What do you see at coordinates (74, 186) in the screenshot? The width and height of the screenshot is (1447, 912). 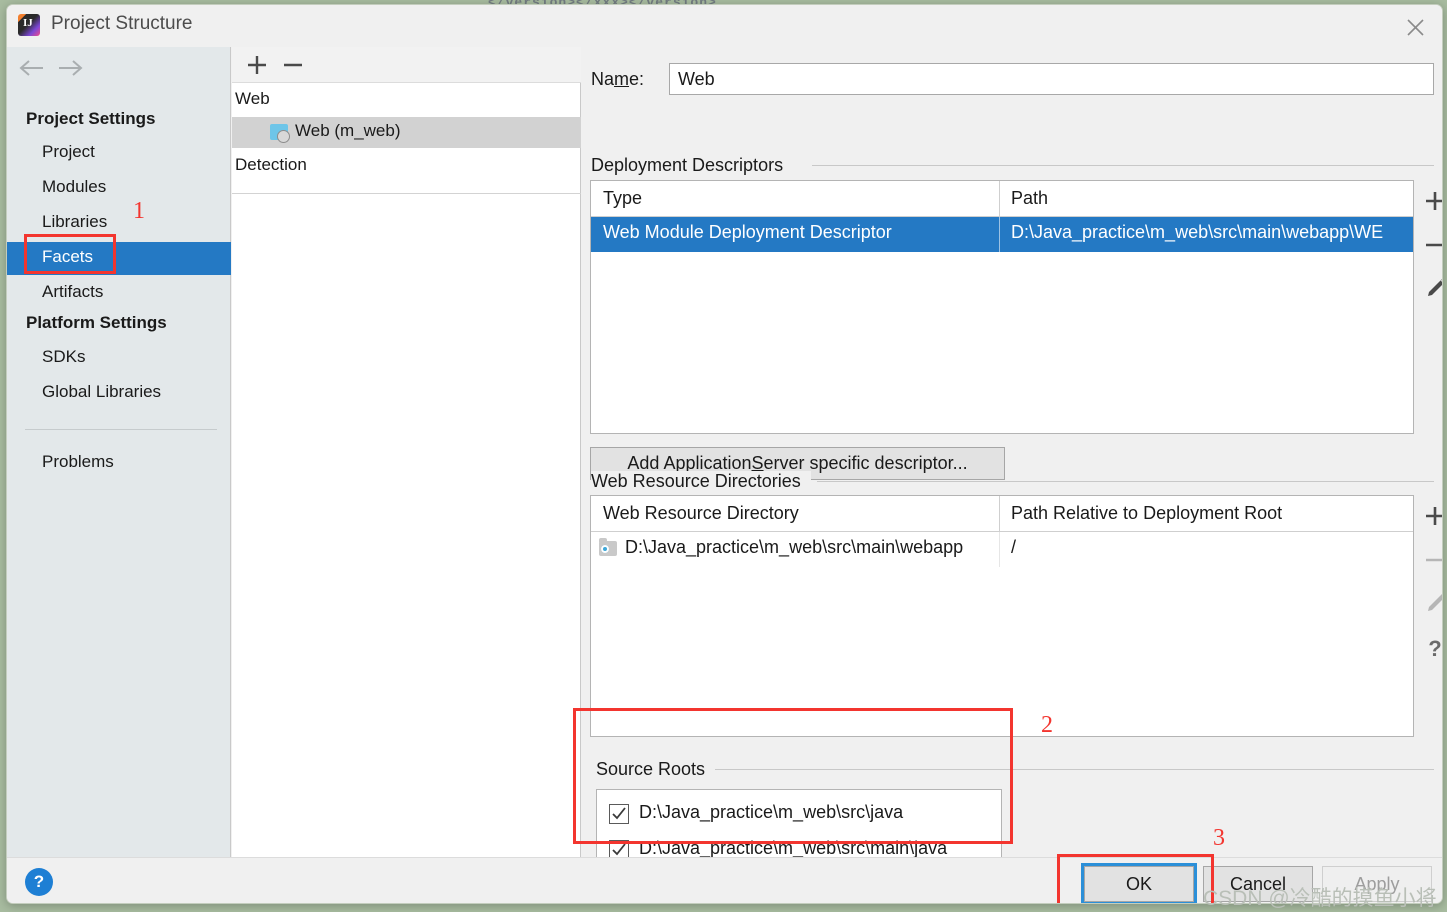 I see `sidebar-item-label: Modules` at bounding box center [74, 186].